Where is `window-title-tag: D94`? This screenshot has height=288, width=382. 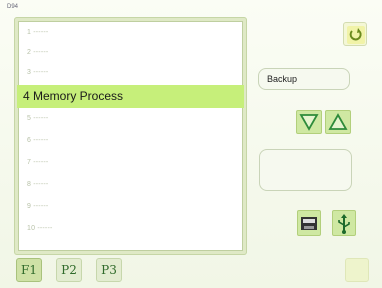
window-title-tag: D94 is located at coordinates (13, 7).